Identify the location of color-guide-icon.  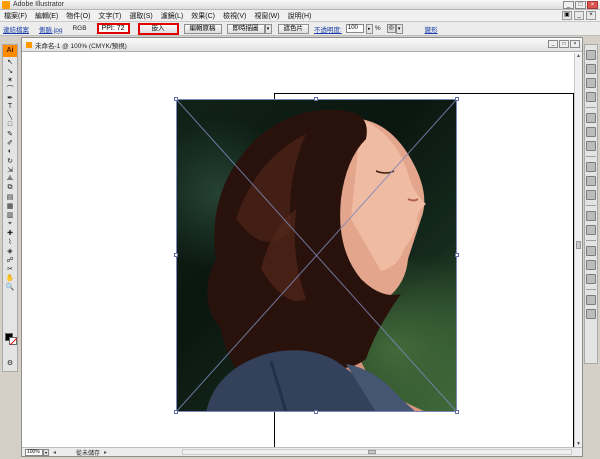
(591, 69).